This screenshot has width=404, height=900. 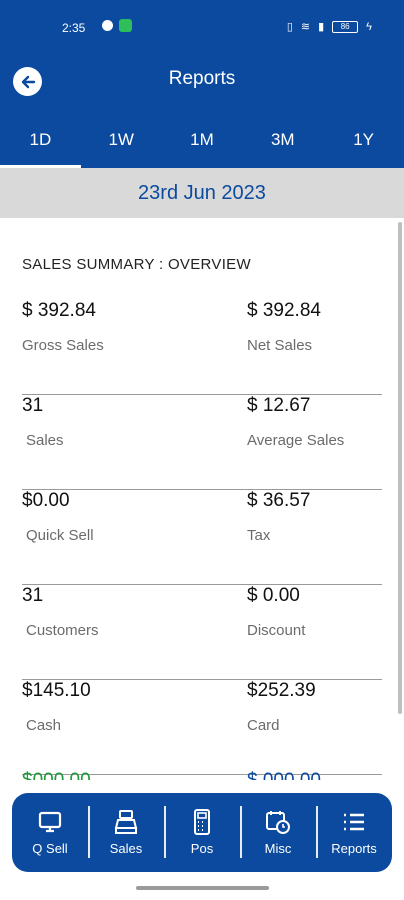 I want to click on stat-label: Gross Sales, so click(x=63, y=345).